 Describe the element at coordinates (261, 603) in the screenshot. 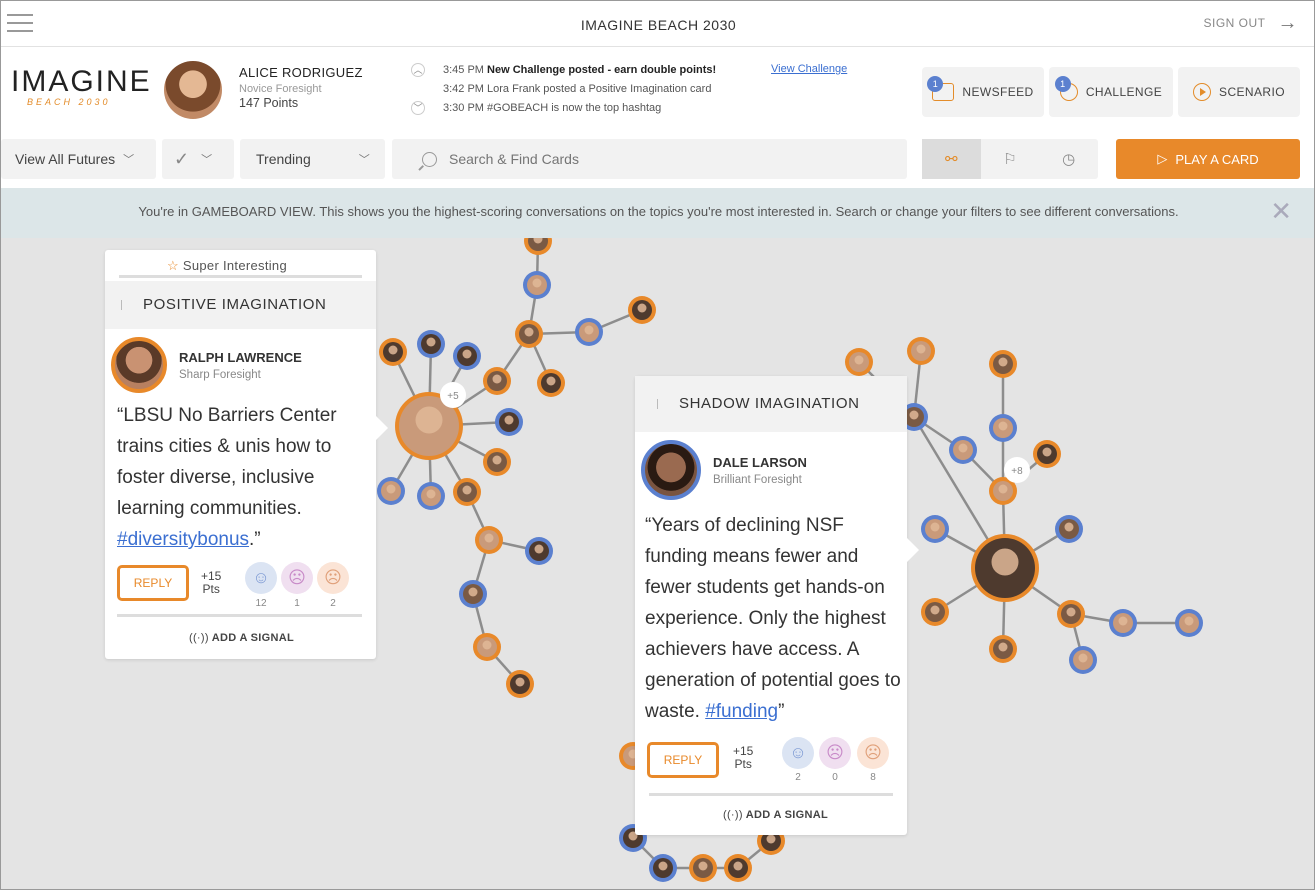

I see `happy-count: 12` at that location.